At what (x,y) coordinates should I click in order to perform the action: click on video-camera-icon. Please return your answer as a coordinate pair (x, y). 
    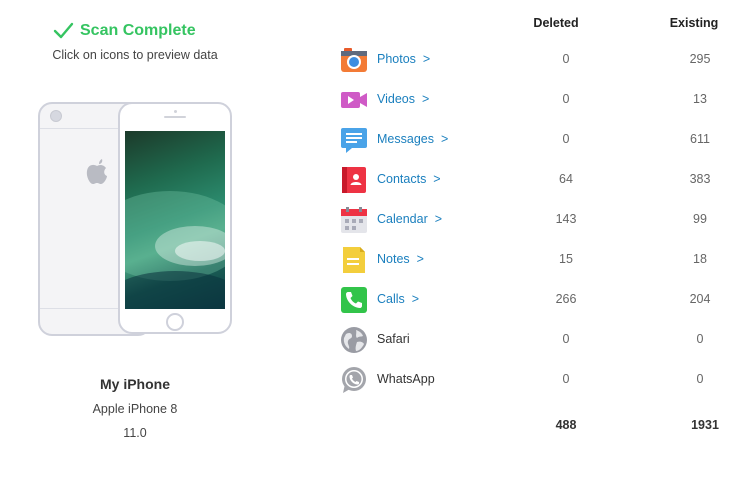
    Looking at the image, I should click on (354, 100).